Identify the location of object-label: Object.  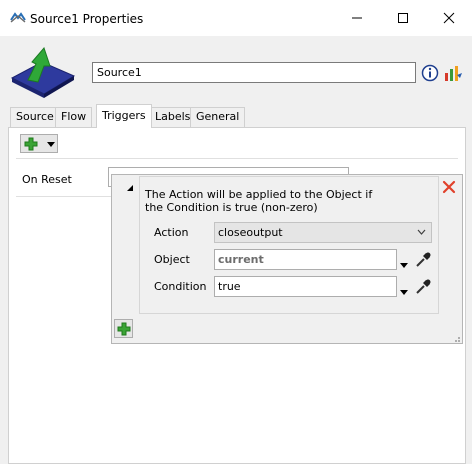
(172, 259).